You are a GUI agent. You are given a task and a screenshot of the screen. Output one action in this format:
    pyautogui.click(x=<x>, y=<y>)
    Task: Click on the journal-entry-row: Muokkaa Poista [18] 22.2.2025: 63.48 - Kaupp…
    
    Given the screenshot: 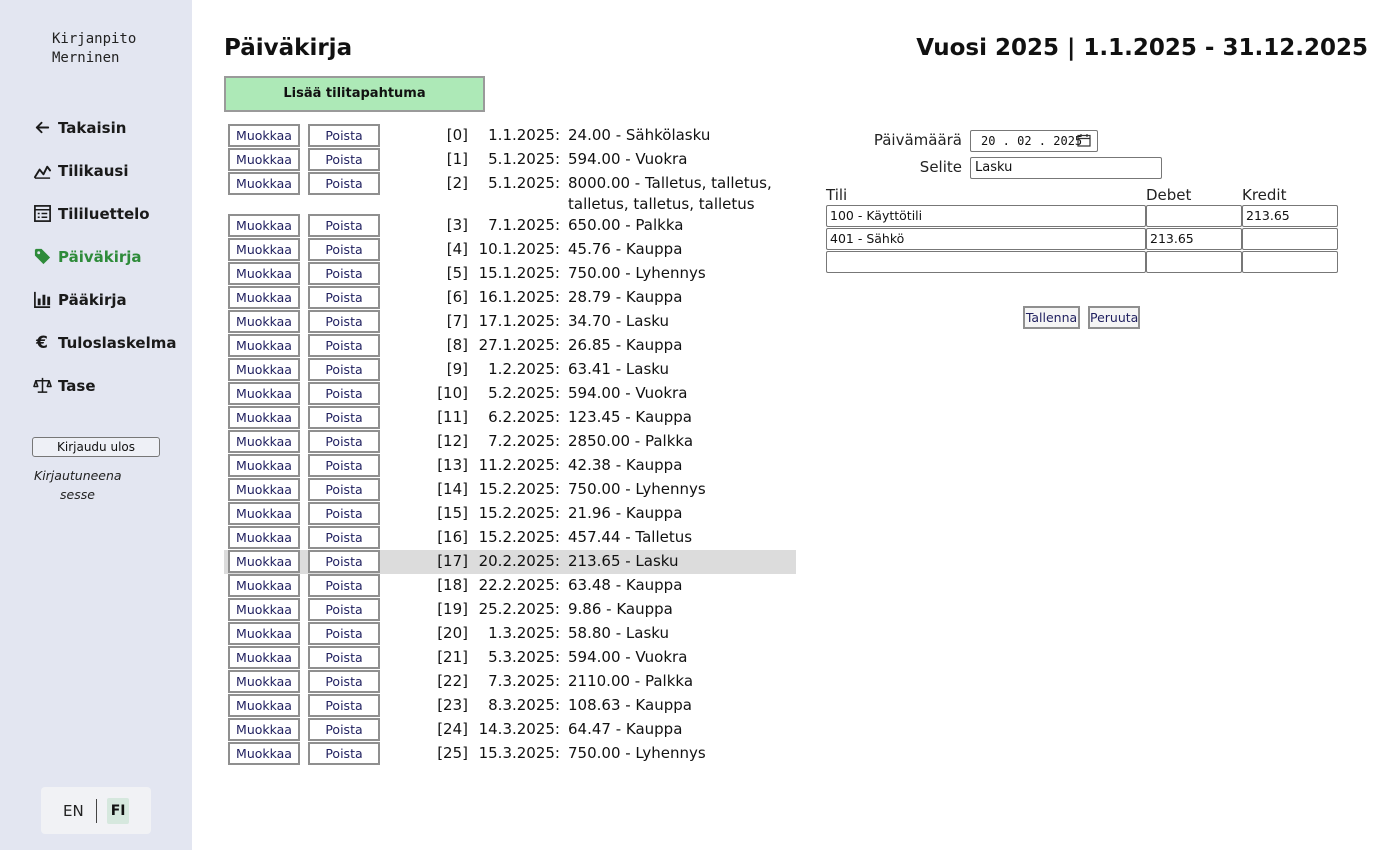 What is the action you would take?
    pyautogui.click(x=510, y=586)
    